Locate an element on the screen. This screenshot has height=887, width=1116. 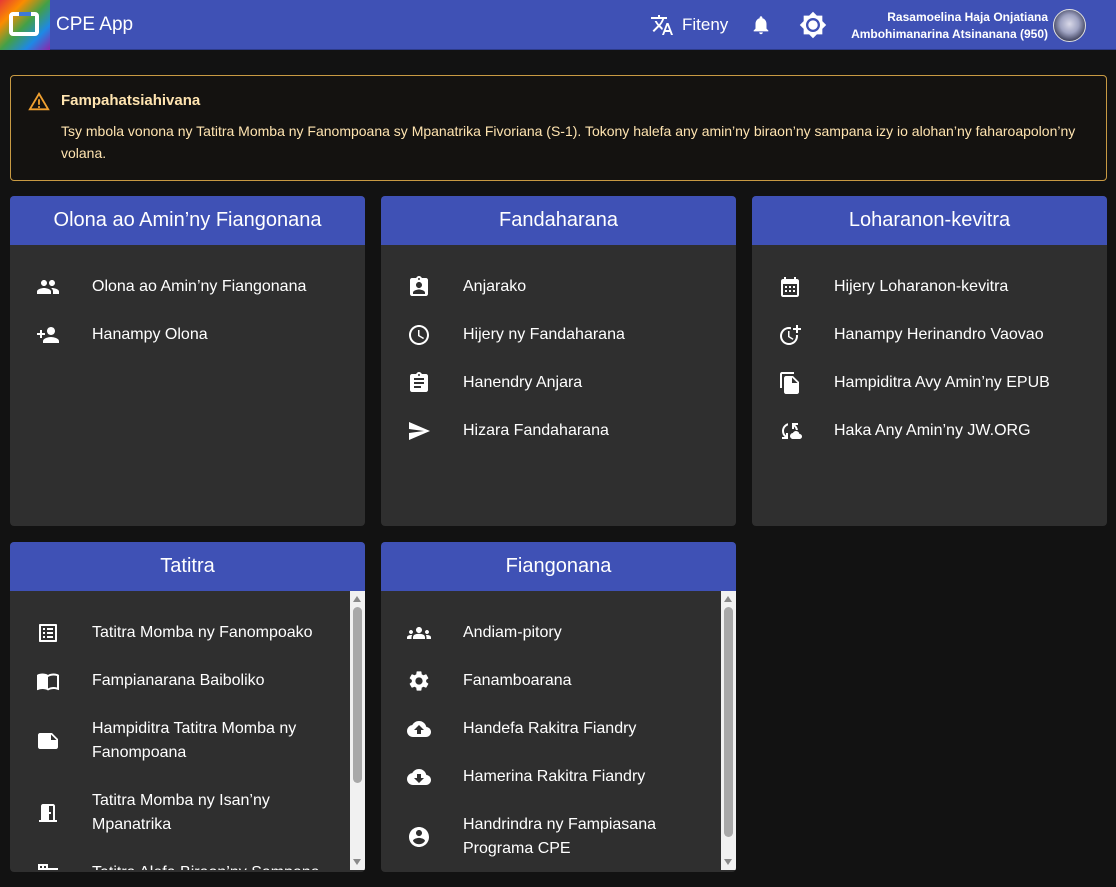
menu-item-add-week: Hanampy Herinandro Vaovao is located at coordinates (929, 335).